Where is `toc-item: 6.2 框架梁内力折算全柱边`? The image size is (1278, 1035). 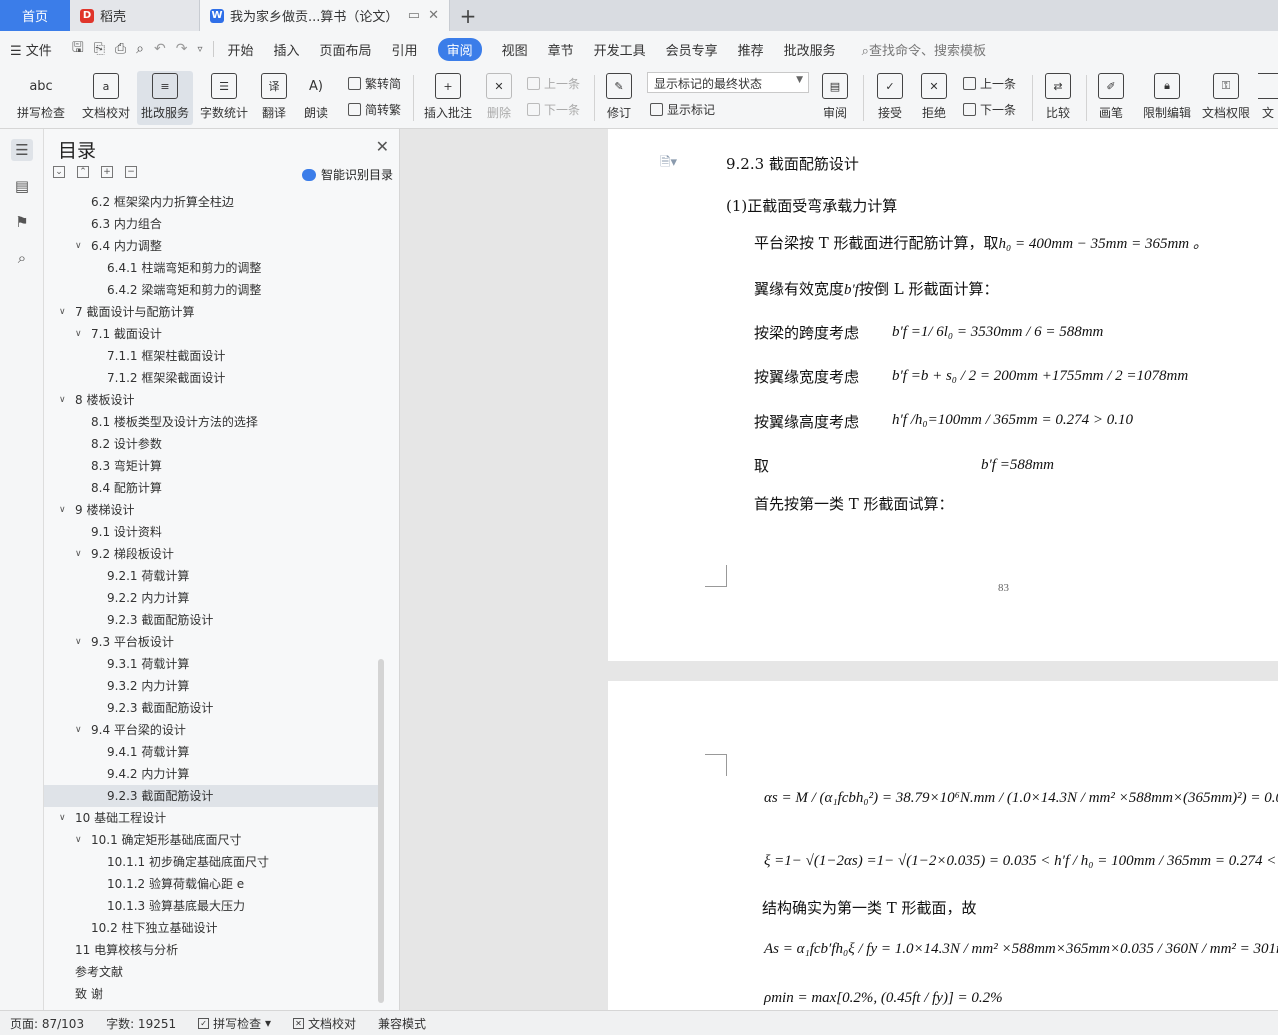 toc-item: 6.2 框架梁内力折算全柱边 is located at coordinates (212, 202).